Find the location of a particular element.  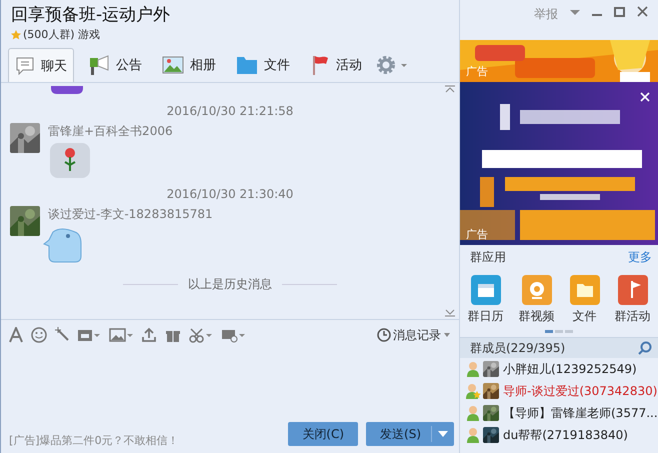

upload-icon is located at coordinates (149, 335).